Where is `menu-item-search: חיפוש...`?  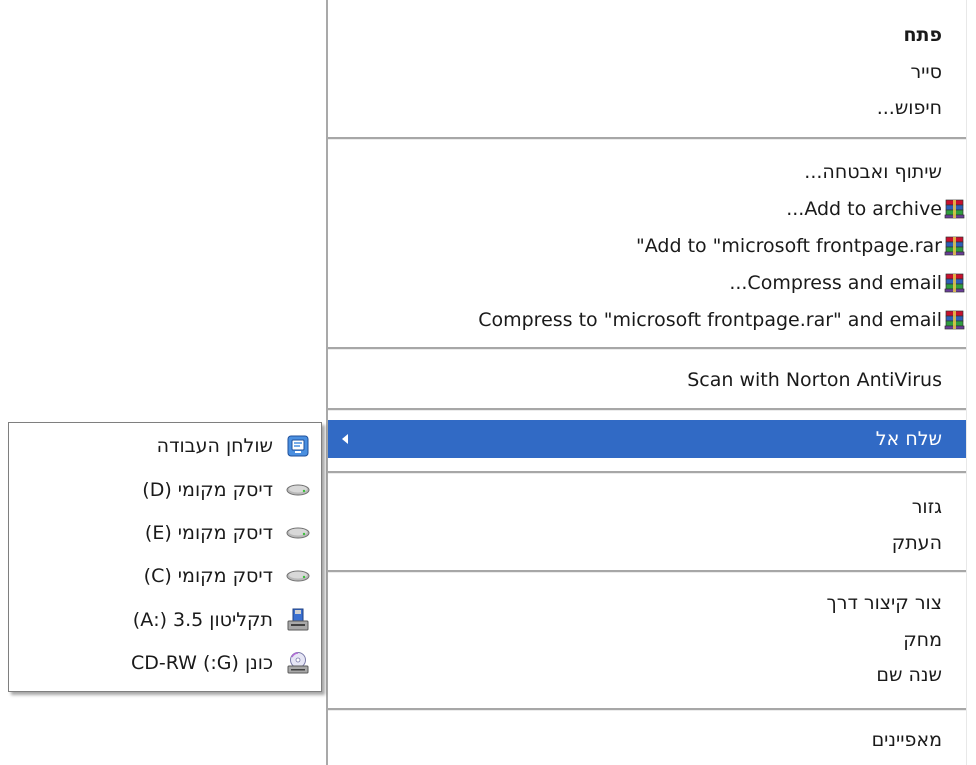 menu-item-search: חיפוש... is located at coordinates (647, 108).